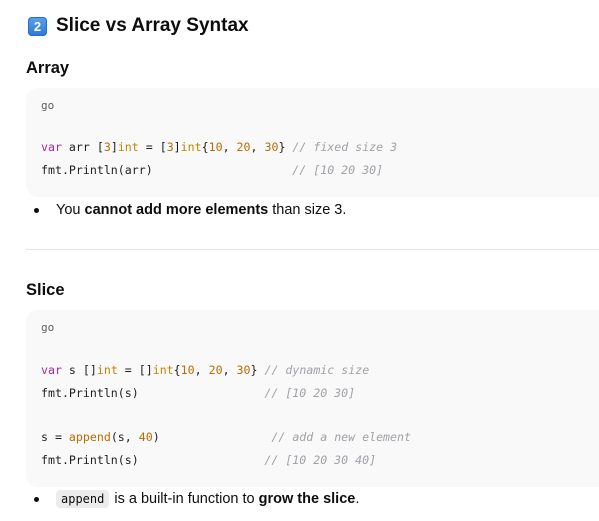 This screenshot has width=599, height=521. Describe the element at coordinates (48, 68) in the screenshot. I see `array-subheading: Array` at that location.